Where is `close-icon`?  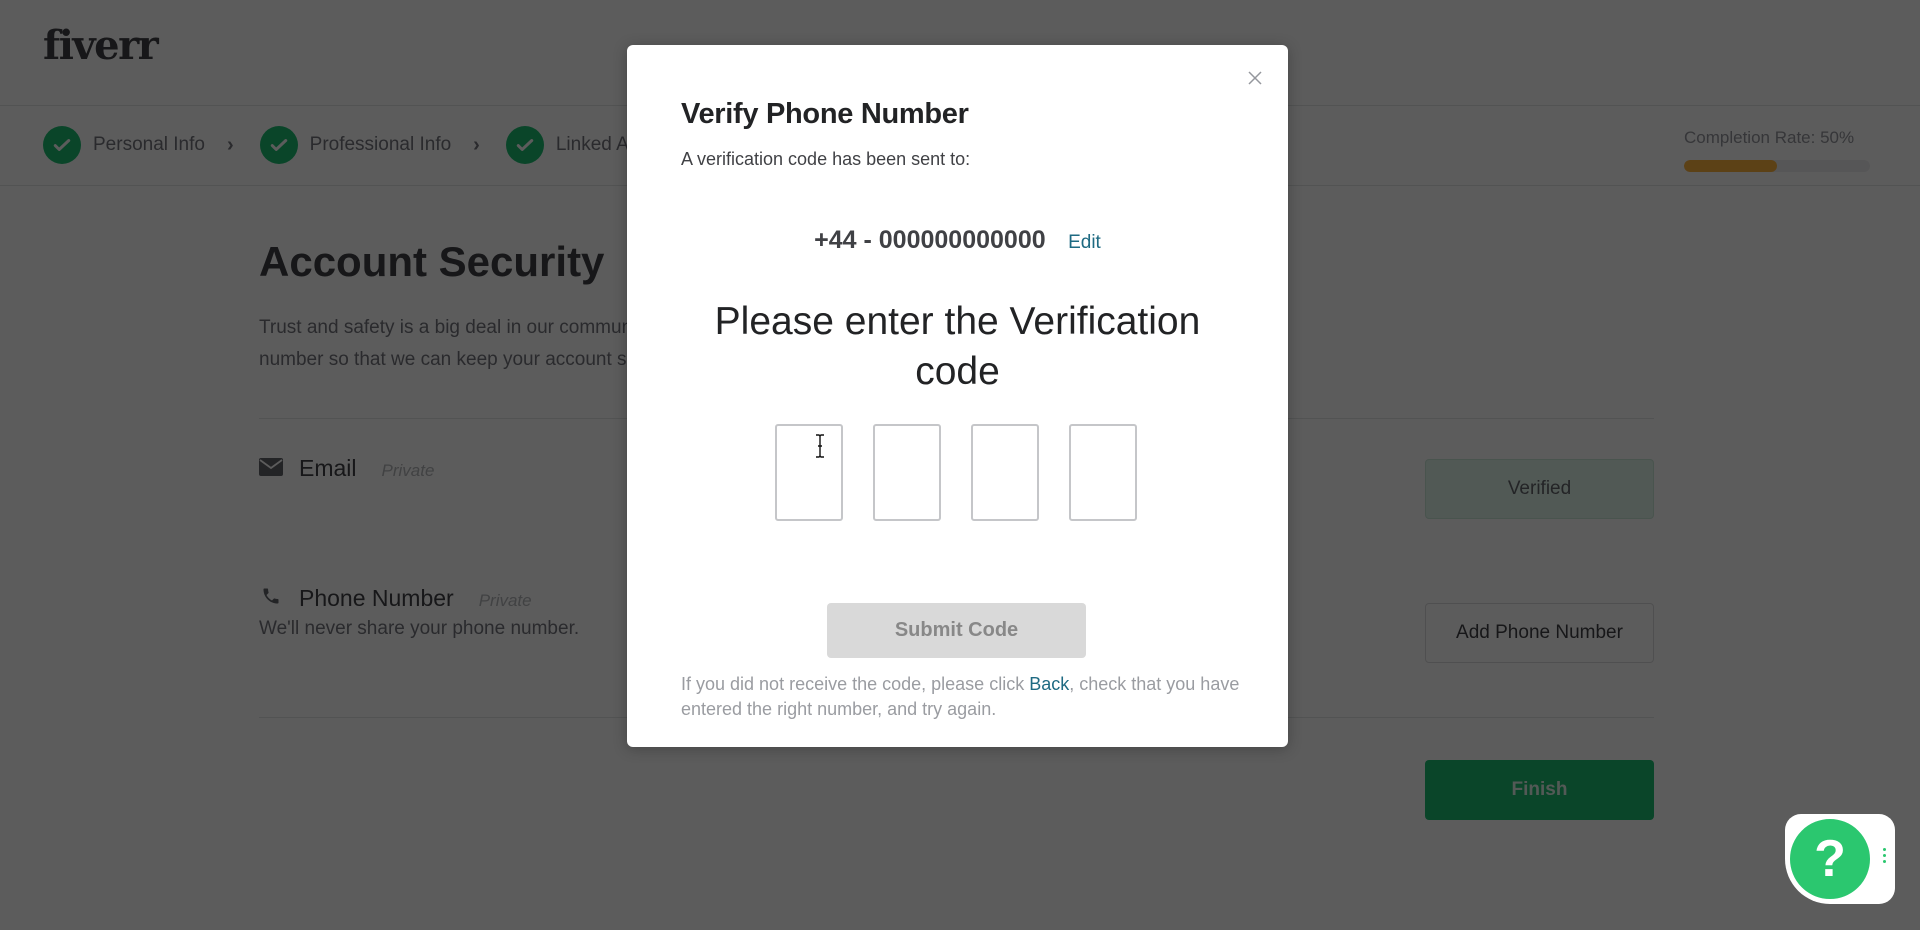 close-icon is located at coordinates (1255, 78).